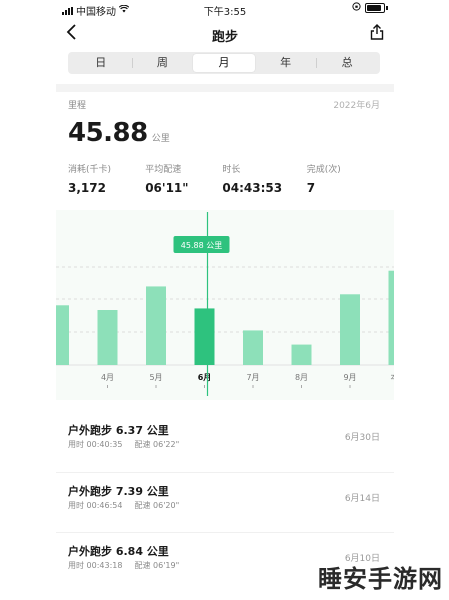 The image size is (449, 600). Describe the element at coordinates (393, 377) in the screenshot. I see `x-tick-label: 本月` at that location.